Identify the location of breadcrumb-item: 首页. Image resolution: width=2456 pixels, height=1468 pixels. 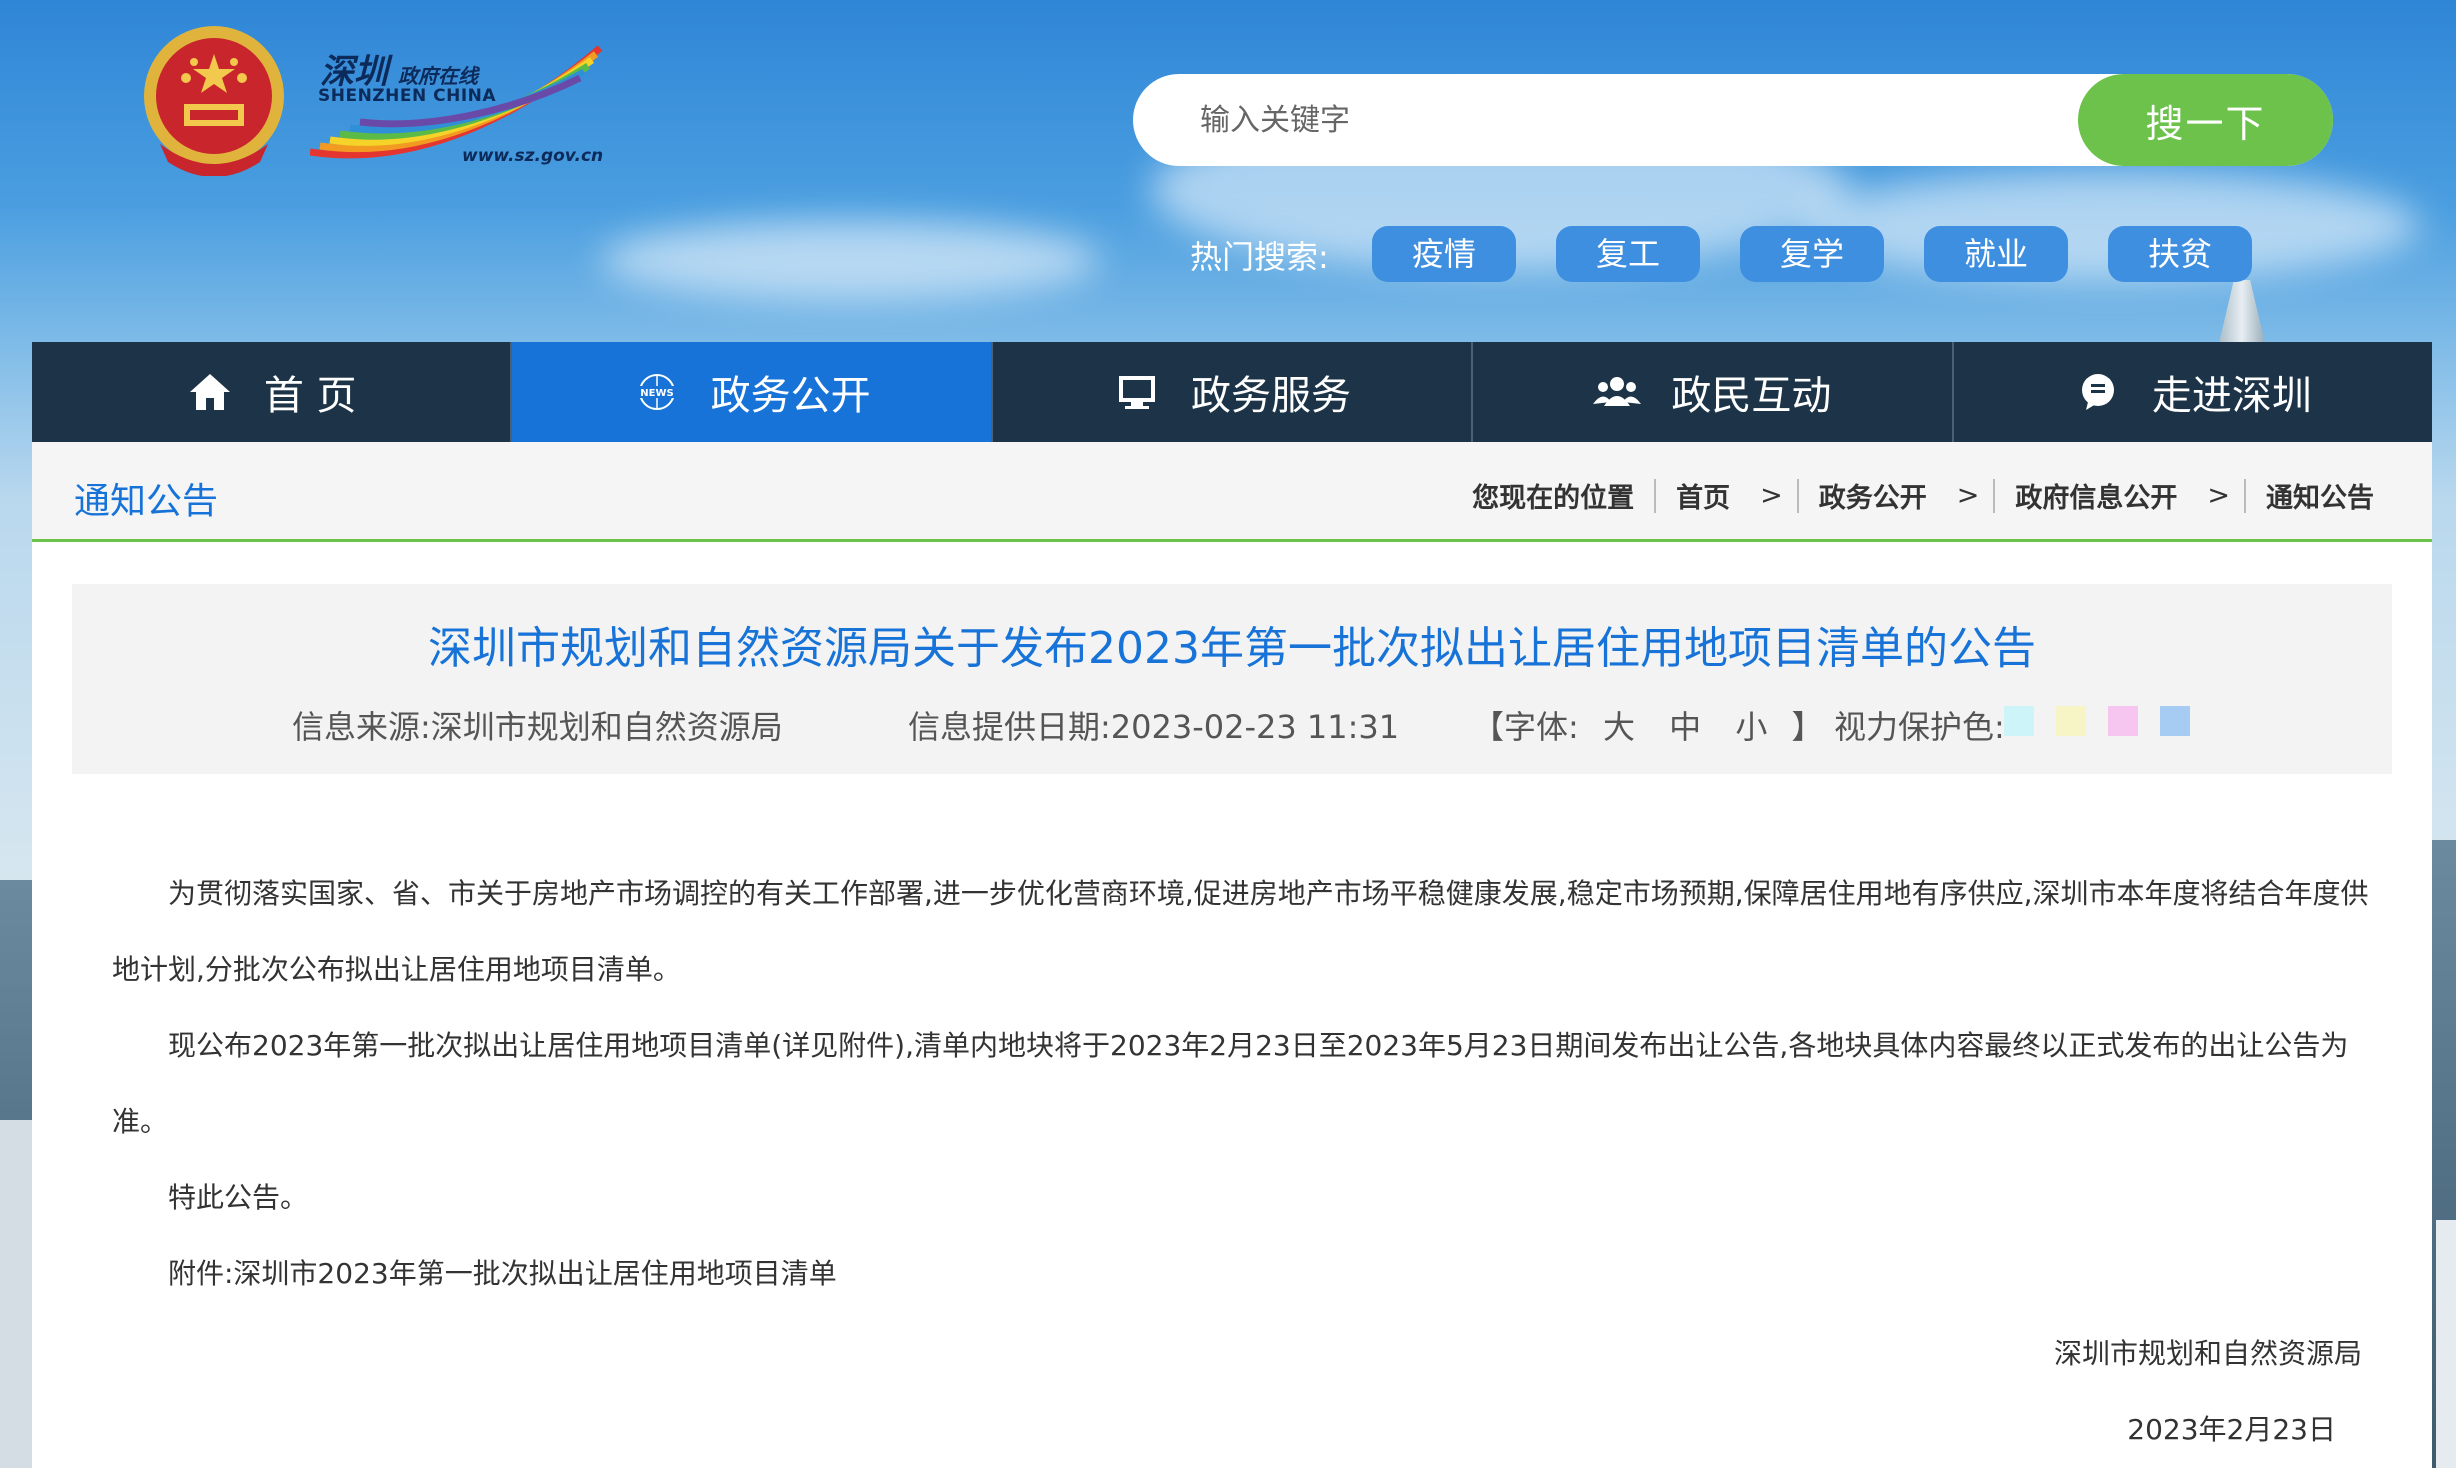
(1703, 495).